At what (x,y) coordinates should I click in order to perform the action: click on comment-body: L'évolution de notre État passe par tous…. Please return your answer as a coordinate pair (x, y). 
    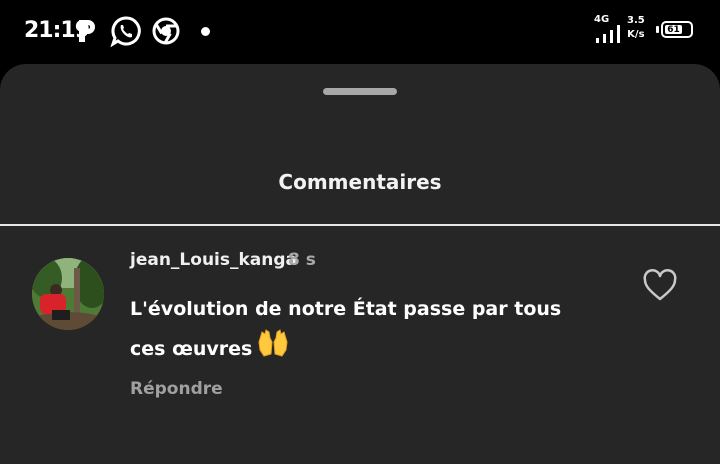
    Looking at the image, I should click on (365, 330).